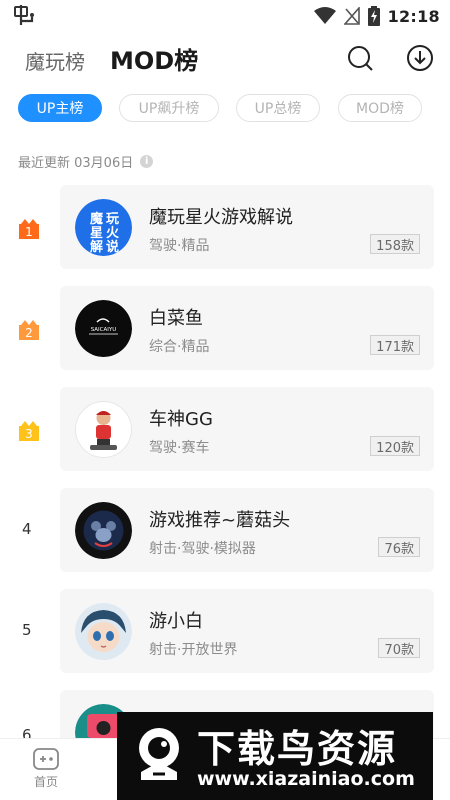 This screenshot has width=450, height=800. I want to click on creator-name: 魔玩星火游戏解说, so click(221, 217).